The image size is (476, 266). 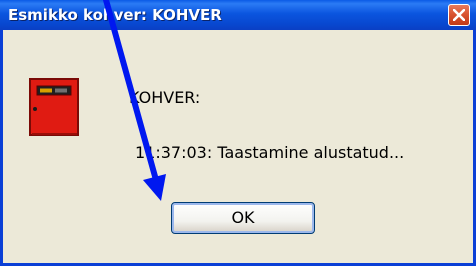 I want to click on close-button, so click(x=459, y=15).